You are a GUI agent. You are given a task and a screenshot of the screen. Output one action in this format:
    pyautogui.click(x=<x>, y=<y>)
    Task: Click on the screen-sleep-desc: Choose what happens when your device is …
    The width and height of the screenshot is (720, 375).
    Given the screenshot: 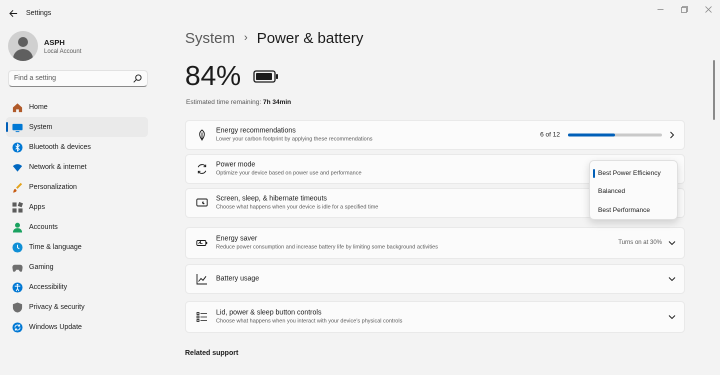 What is the action you would take?
    pyautogui.click(x=297, y=207)
    